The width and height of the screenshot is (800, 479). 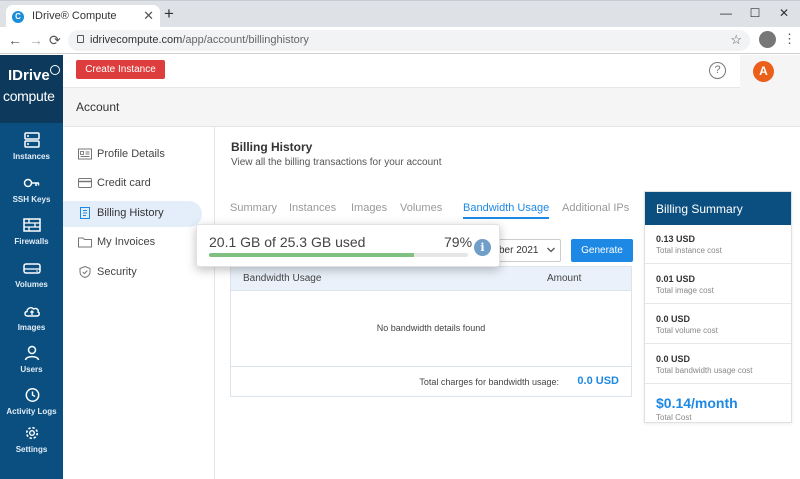 I want to click on url-host: idrivecompute.com, so click(x=136, y=40).